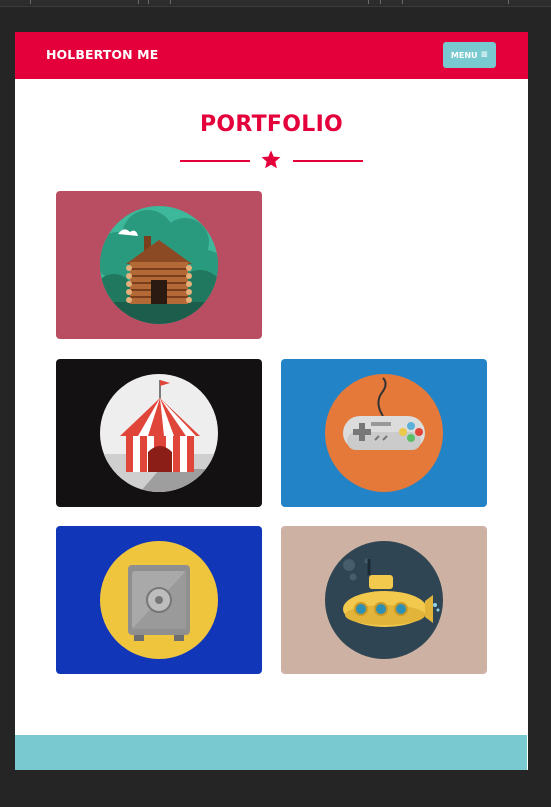 This screenshot has height=807, width=551. Describe the element at coordinates (484, 54) in the screenshot. I see `hamburger-icon: ≡` at that location.